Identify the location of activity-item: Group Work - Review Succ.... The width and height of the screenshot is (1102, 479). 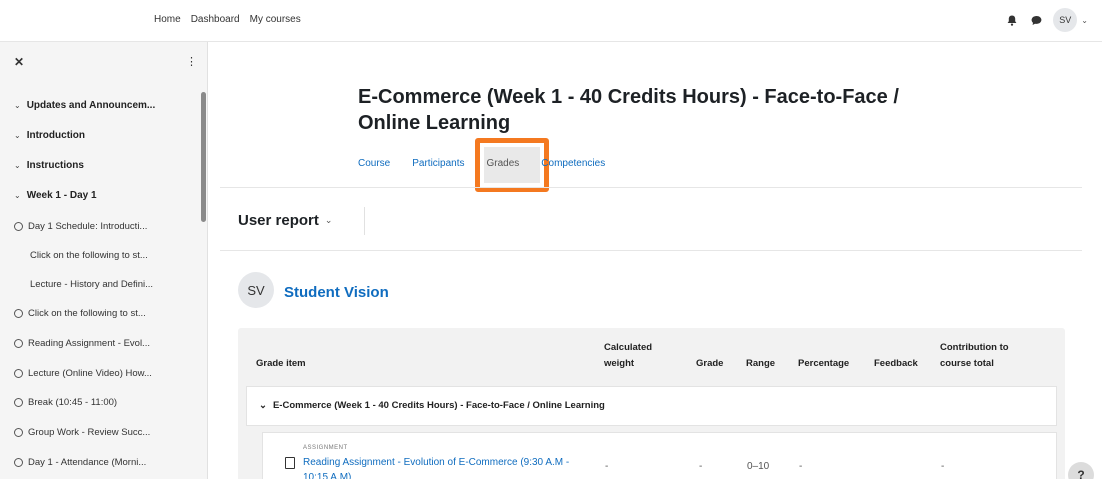
(82, 432).